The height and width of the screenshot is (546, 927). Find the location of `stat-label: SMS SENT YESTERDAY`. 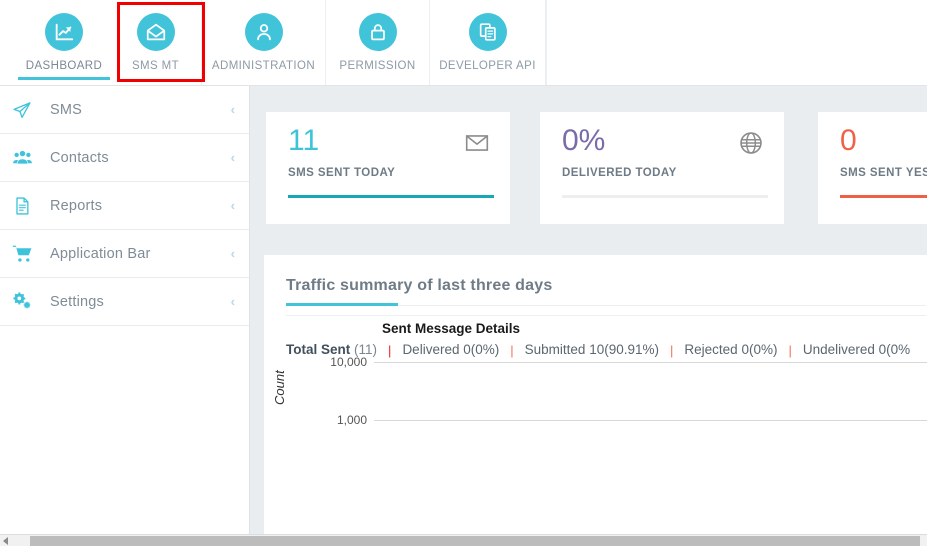

stat-label: SMS SENT YESTERDAY is located at coordinates (883, 173).